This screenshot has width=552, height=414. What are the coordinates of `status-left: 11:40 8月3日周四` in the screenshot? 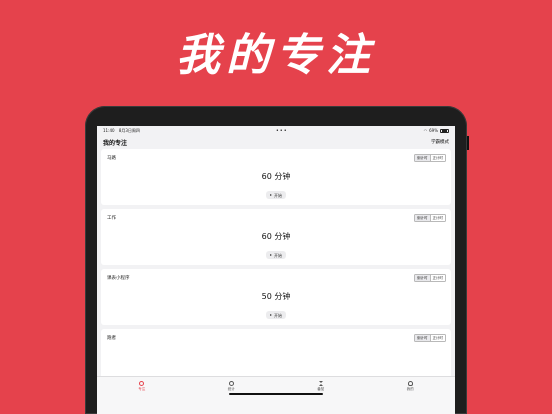 It's located at (121, 131).